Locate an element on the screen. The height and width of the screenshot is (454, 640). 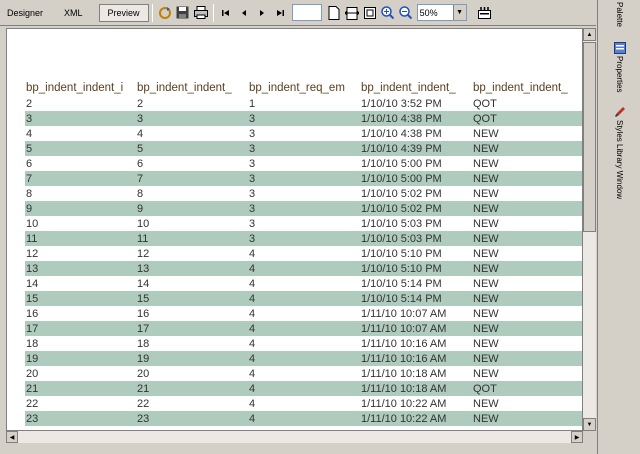
table-row: 11 11 3 1/10/10 5:03 PM NEW is located at coordinates (303, 238).